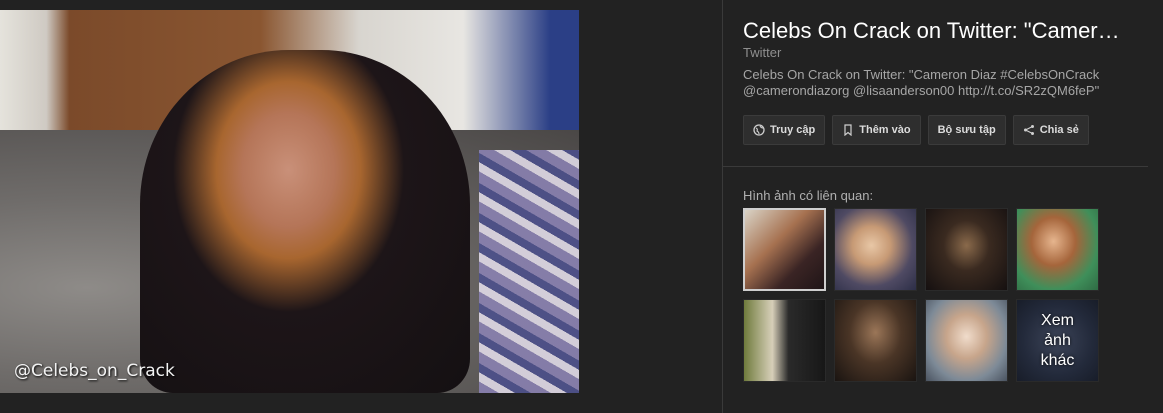  I want to click on visit-button-label: Truy cập, so click(793, 130).